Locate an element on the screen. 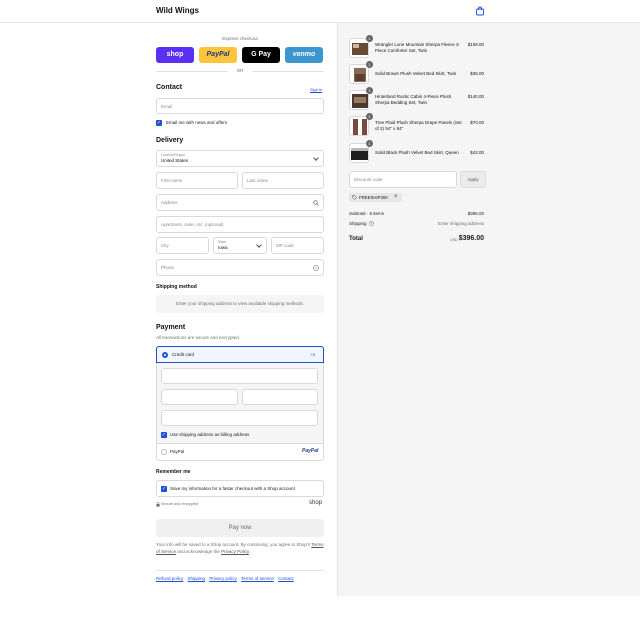 This screenshot has width=640, height=622. more-cards-badge: +5 is located at coordinates (312, 354).